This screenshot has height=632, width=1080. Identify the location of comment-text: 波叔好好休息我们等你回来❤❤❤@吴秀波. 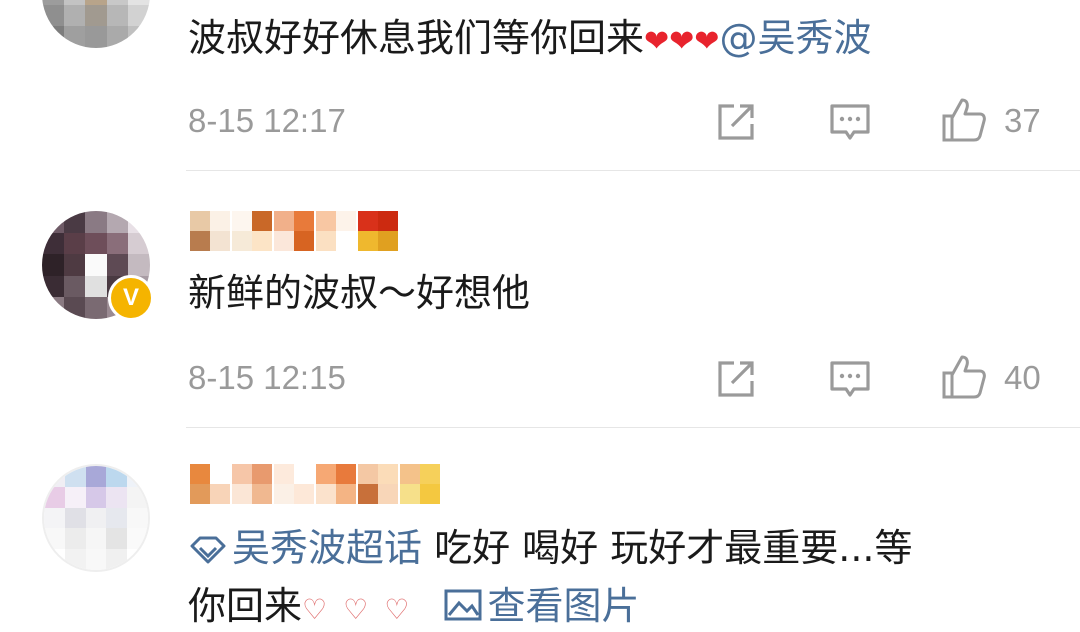
(529, 40).